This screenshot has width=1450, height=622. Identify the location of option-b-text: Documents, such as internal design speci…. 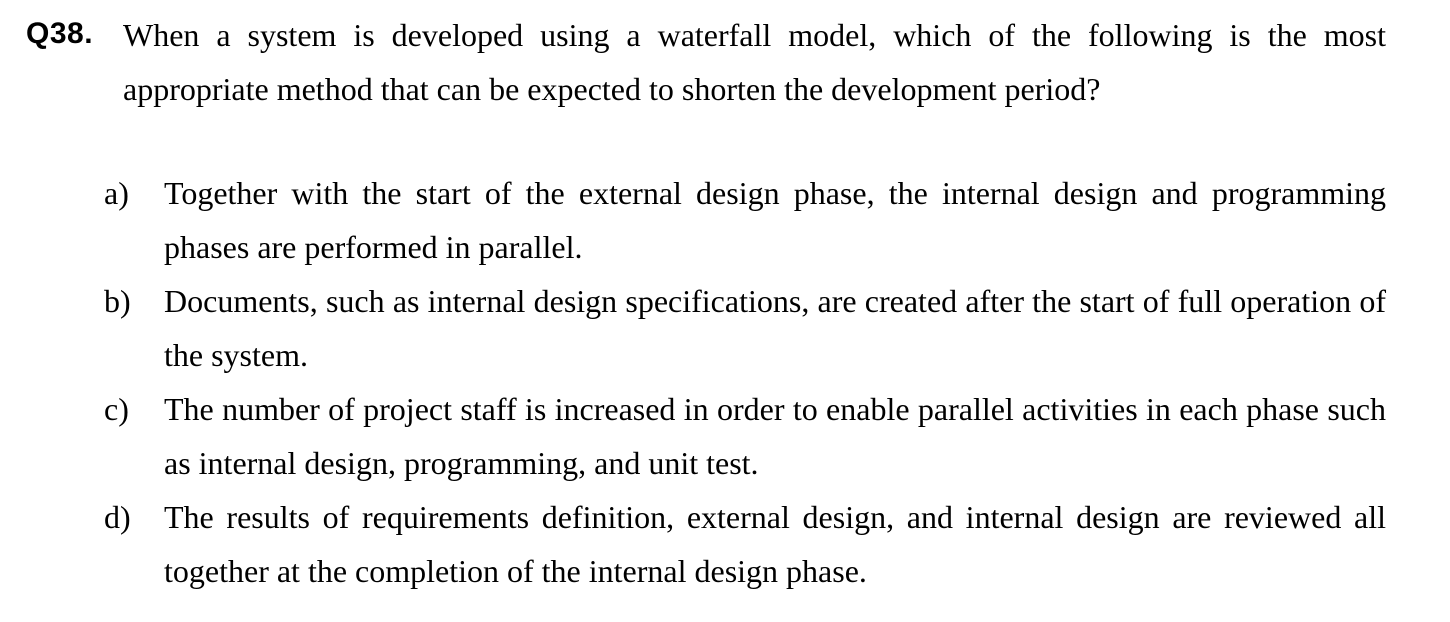
(775, 328).